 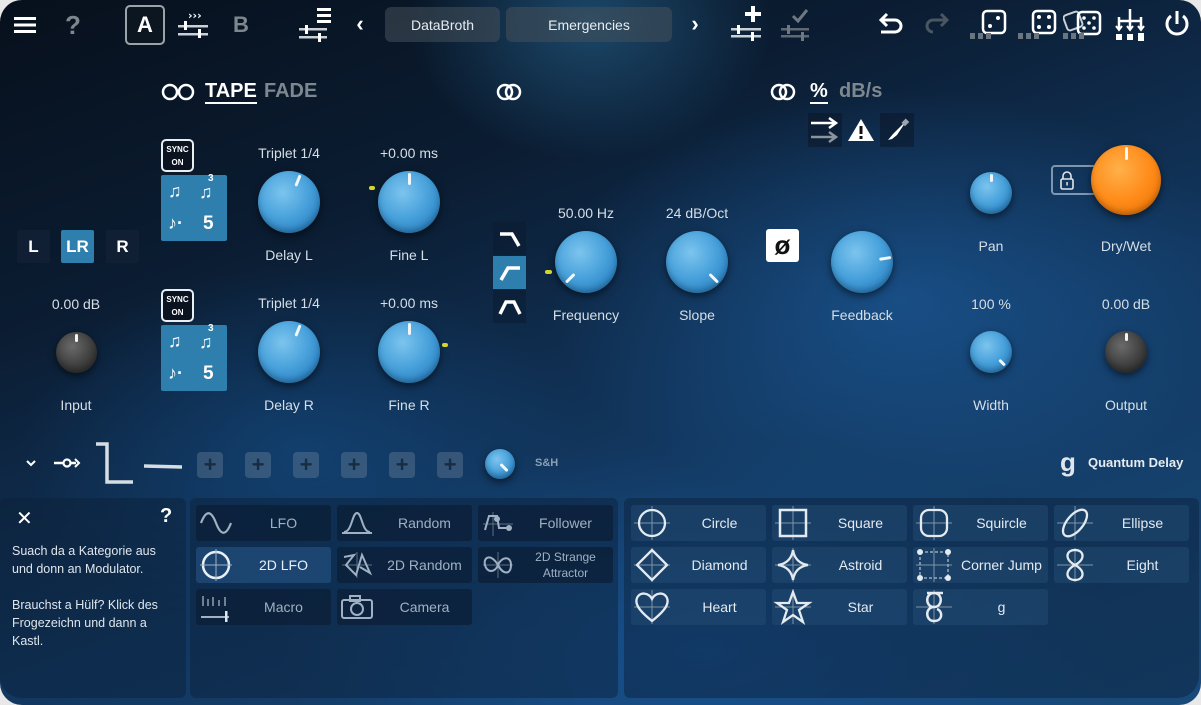 I want to click on sync-state: ON, so click(x=177, y=312).